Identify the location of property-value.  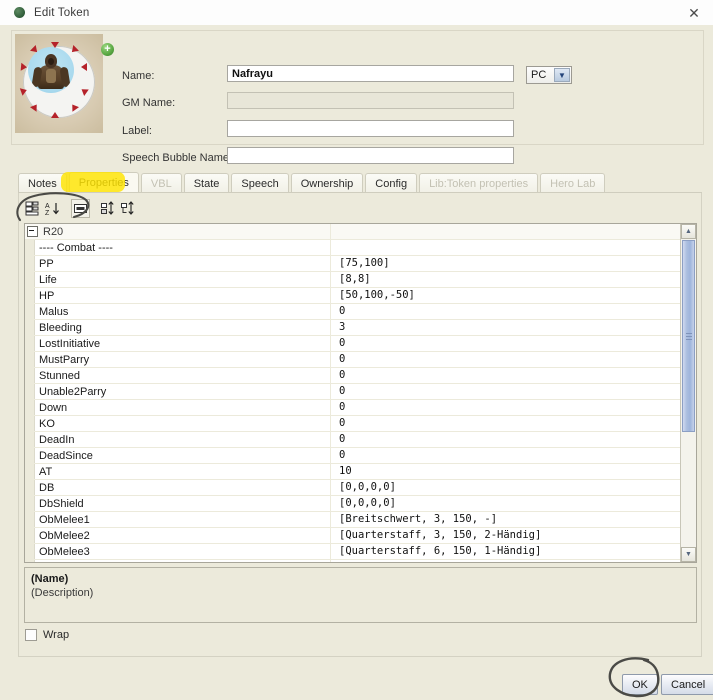
(505, 247).